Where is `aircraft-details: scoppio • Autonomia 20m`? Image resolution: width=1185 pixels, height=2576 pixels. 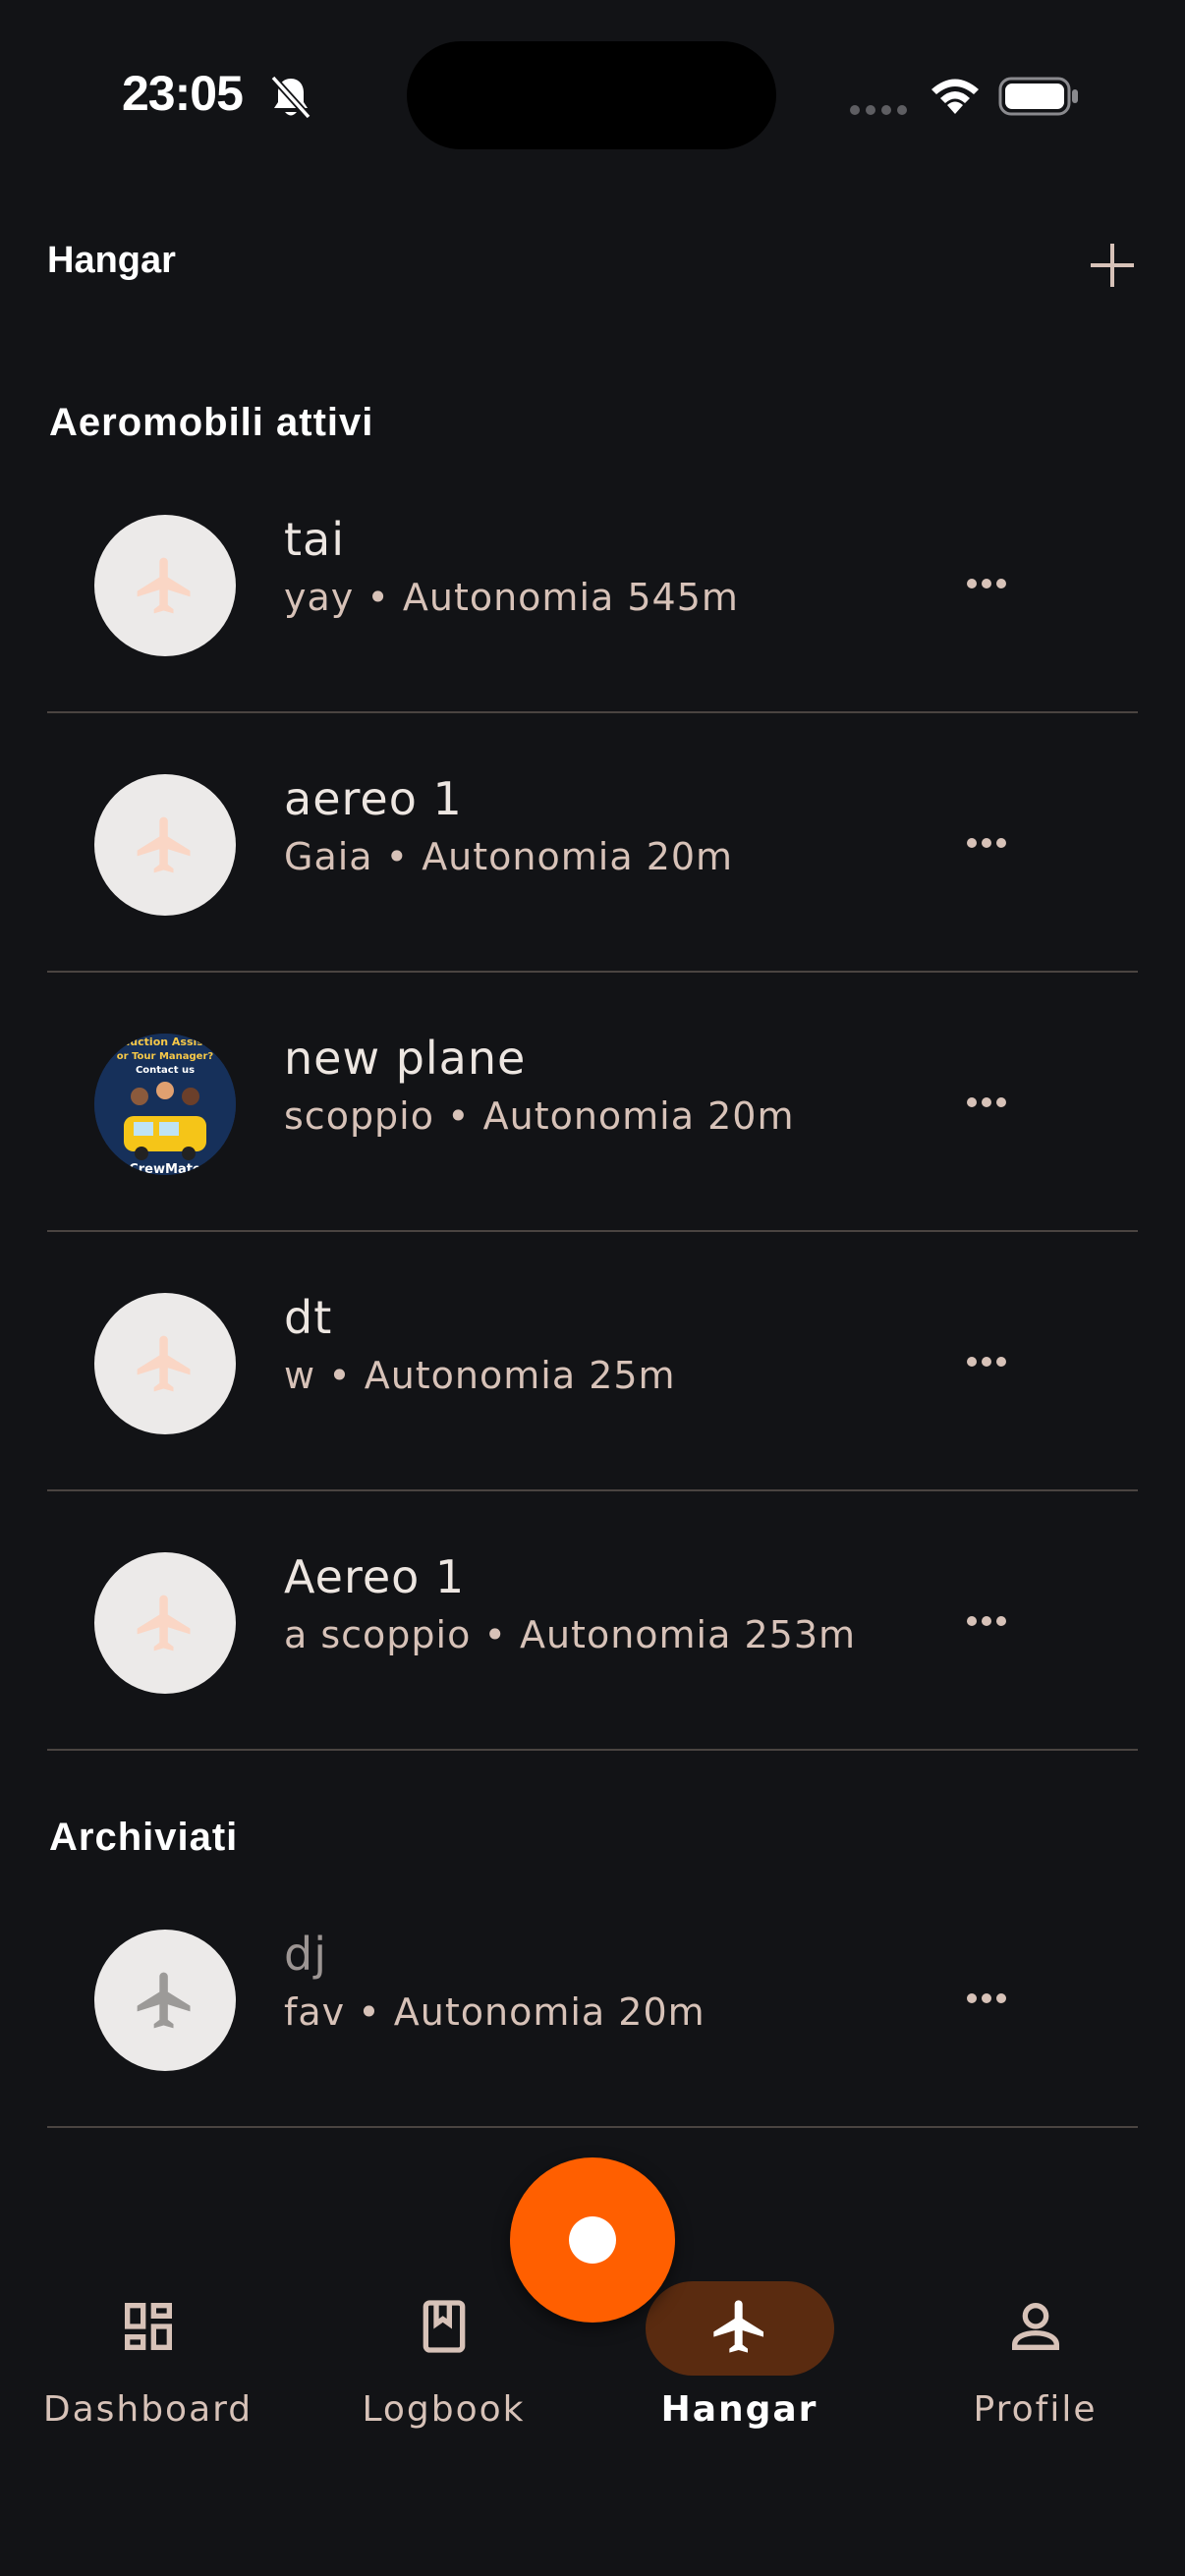
aircraft-details: scoppio • Autonomia 20m is located at coordinates (540, 1116).